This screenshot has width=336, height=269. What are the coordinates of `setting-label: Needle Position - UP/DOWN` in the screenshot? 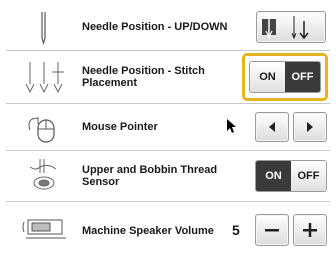 It's located at (155, 27).